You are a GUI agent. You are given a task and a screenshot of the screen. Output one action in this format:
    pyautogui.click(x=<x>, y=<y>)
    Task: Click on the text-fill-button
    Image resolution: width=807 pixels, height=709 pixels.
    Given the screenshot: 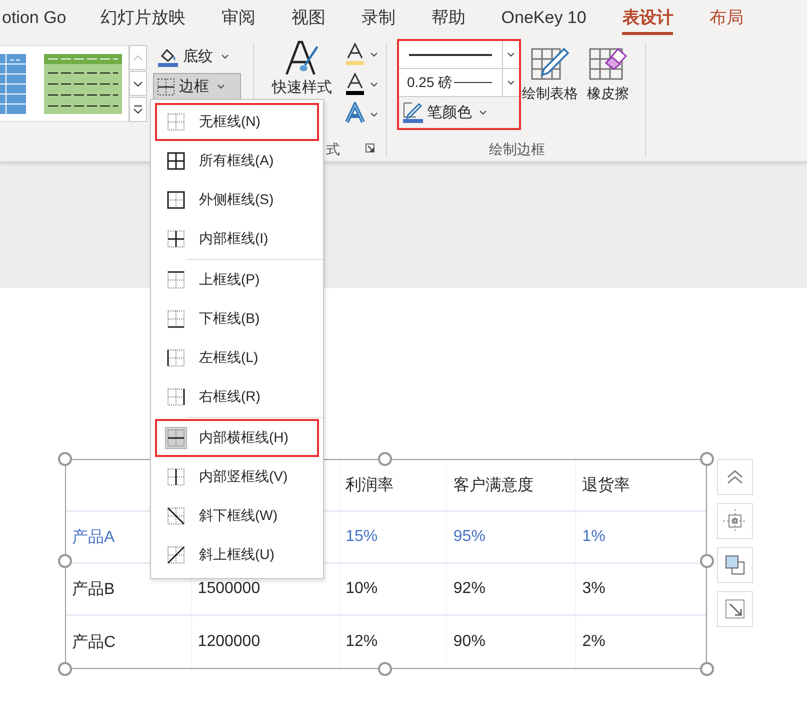 What is the action you would take?
    pyautogui.click(x=361, y=54)
    